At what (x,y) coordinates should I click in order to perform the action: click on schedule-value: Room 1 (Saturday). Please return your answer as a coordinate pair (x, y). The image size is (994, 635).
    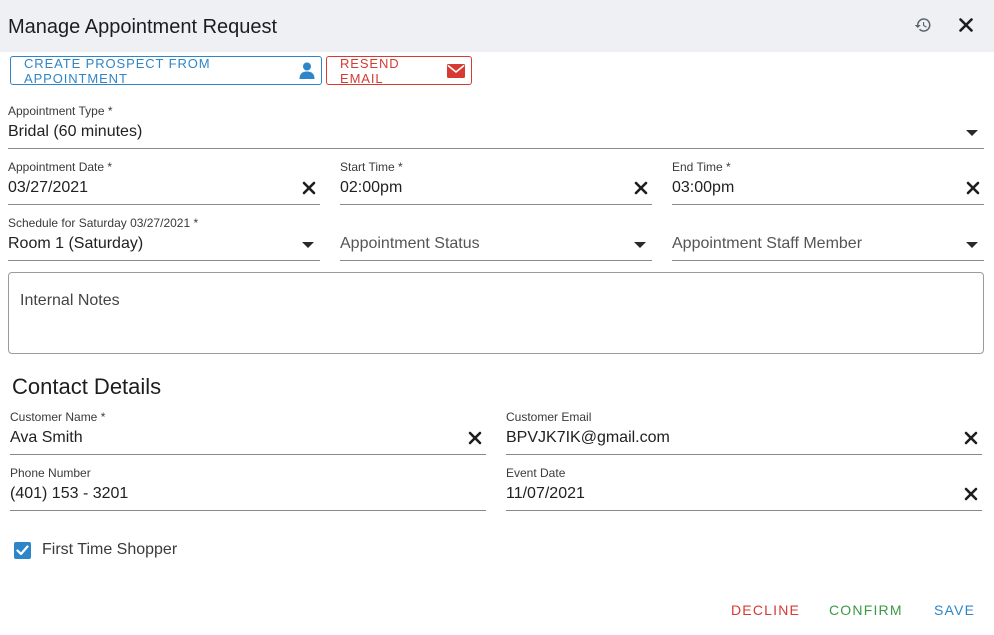
    Looking at the image, I should click on (76, 243).